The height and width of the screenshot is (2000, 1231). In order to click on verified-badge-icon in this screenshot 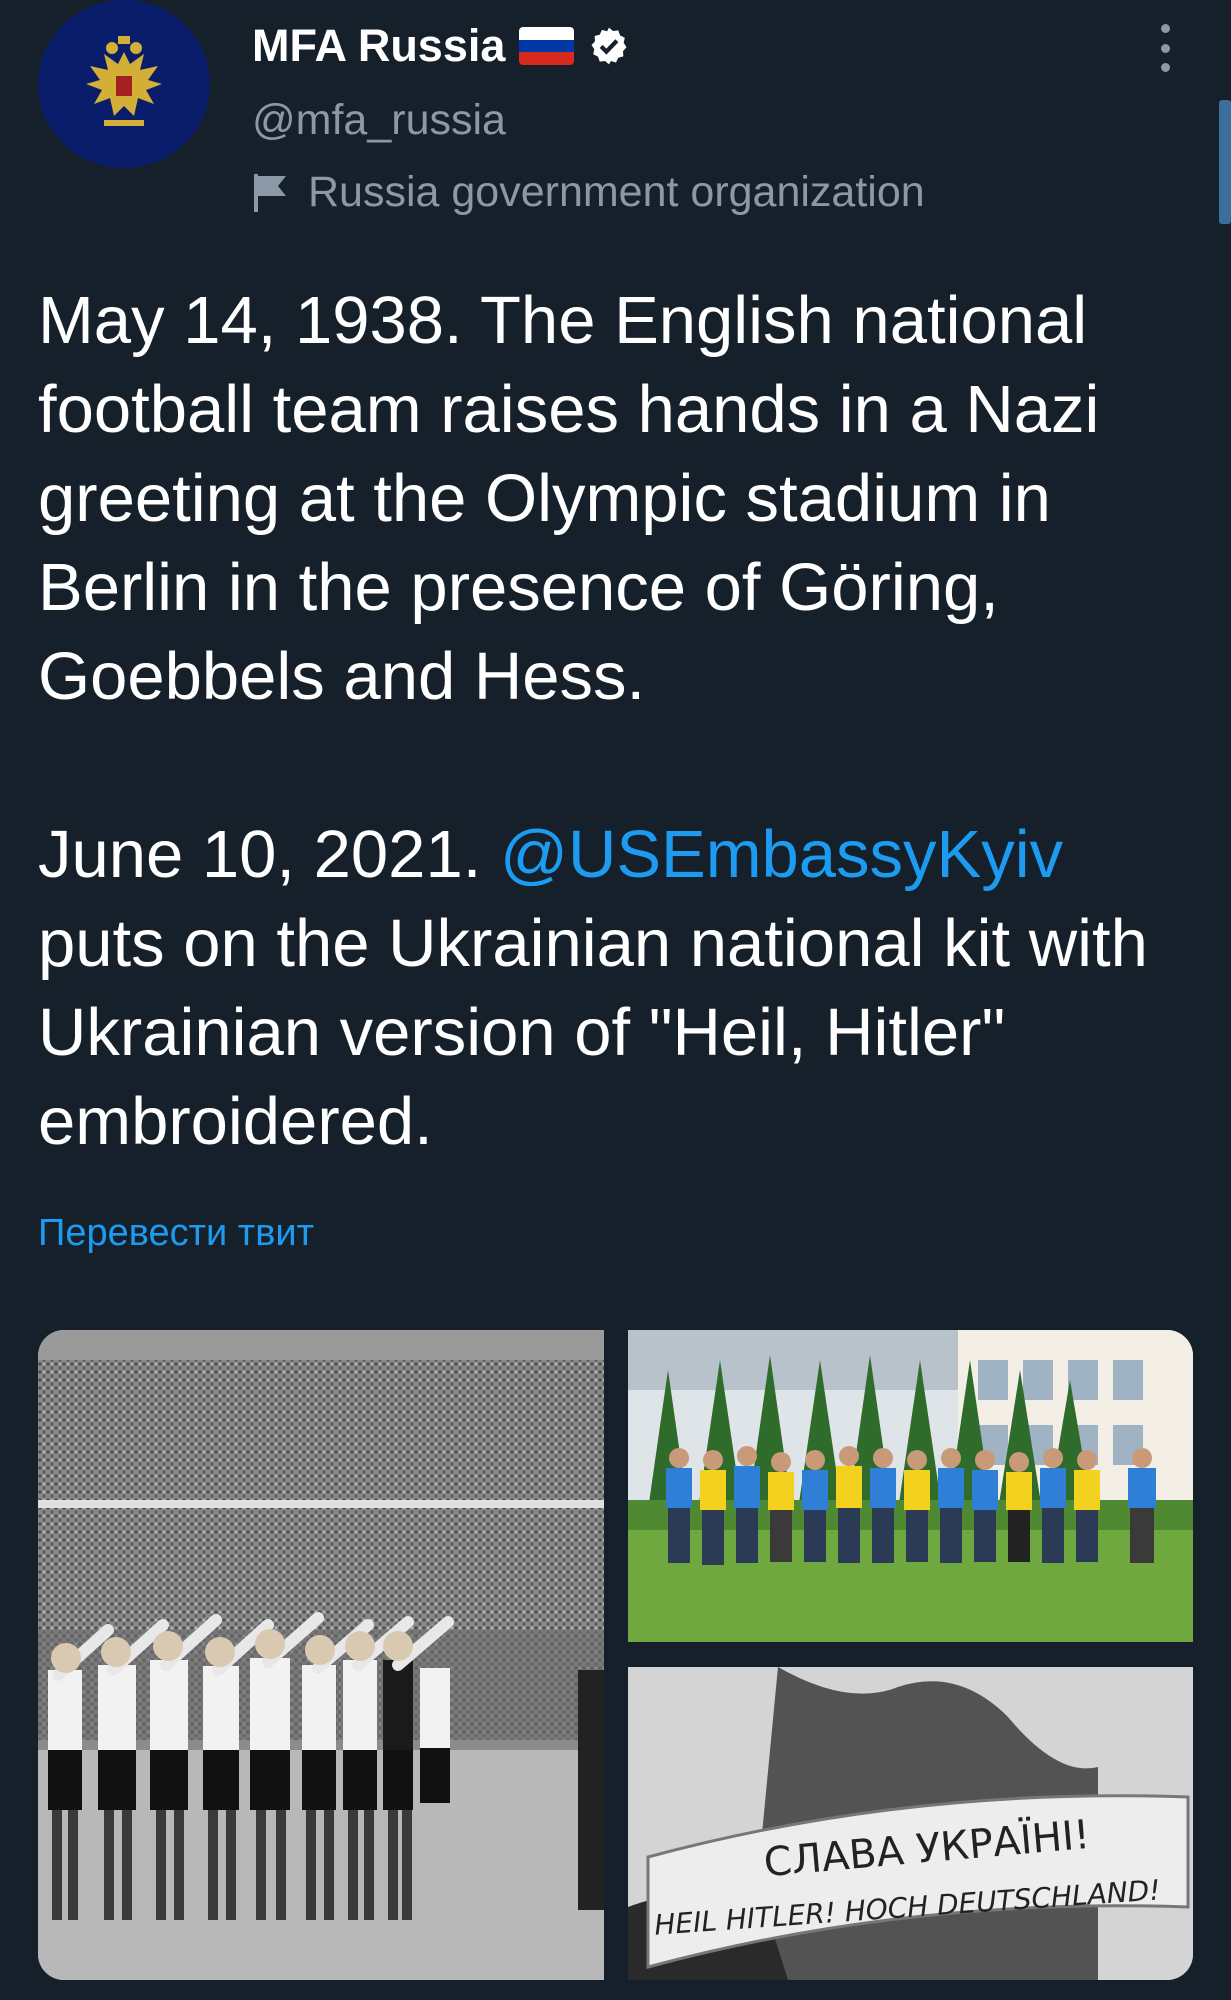, I will do `click(609, 46)`.